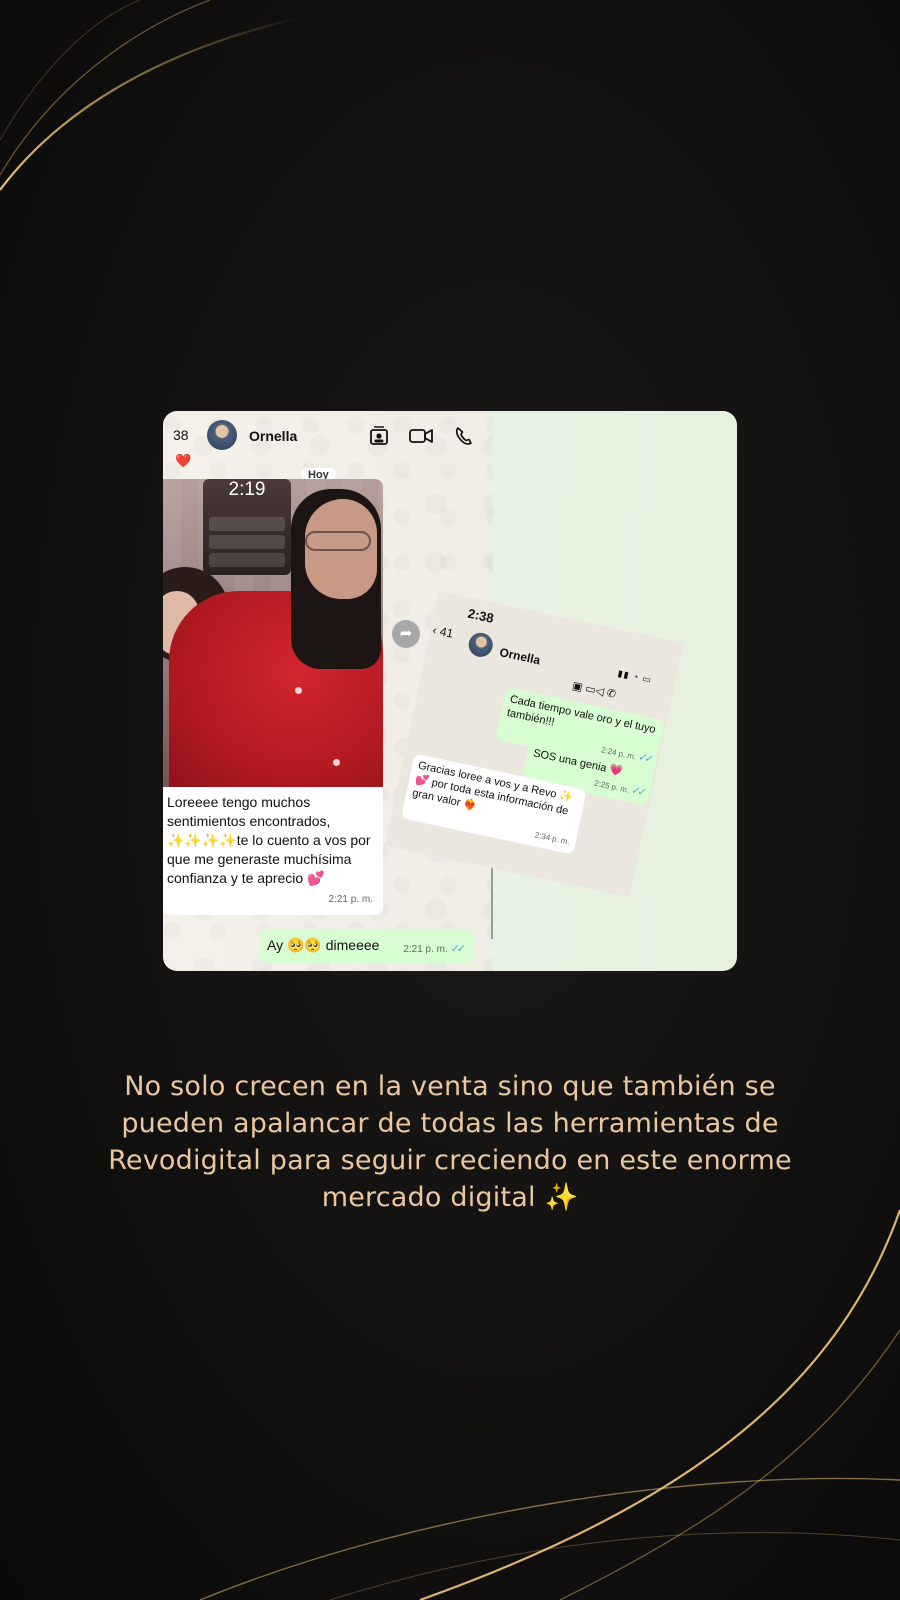  What do you see at coordinates (247, 489) in the screenshot?
I see `phone-lockscreen-clock: 2:19` at bounding box center [247, 489].